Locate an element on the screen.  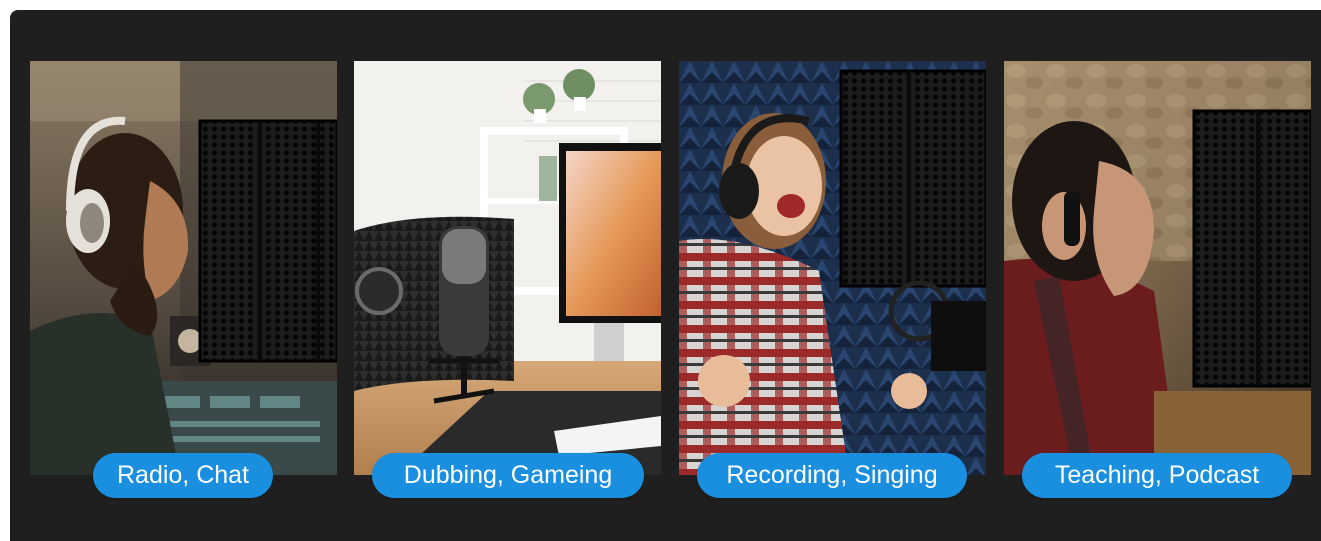
label-radio-chat: Radio, Chat is located at coordinates (183, 475).